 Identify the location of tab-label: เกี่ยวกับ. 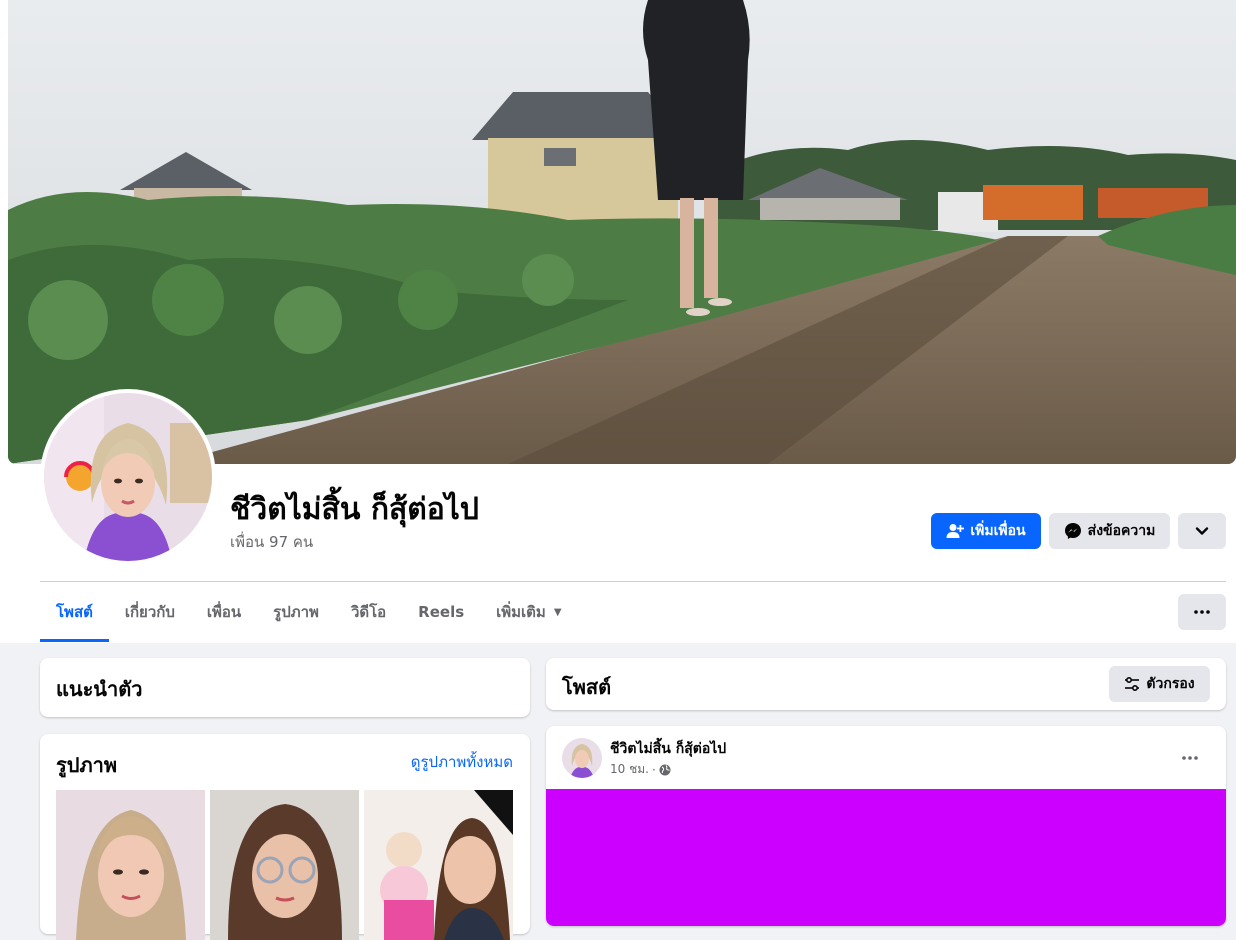
(149, 612).